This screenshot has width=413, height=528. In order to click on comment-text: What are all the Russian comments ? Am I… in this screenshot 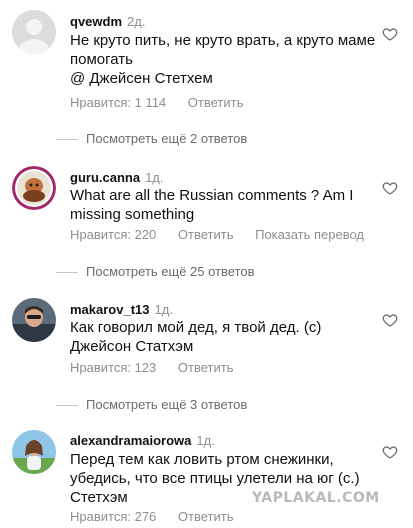, I will do `click(212, 205)`.